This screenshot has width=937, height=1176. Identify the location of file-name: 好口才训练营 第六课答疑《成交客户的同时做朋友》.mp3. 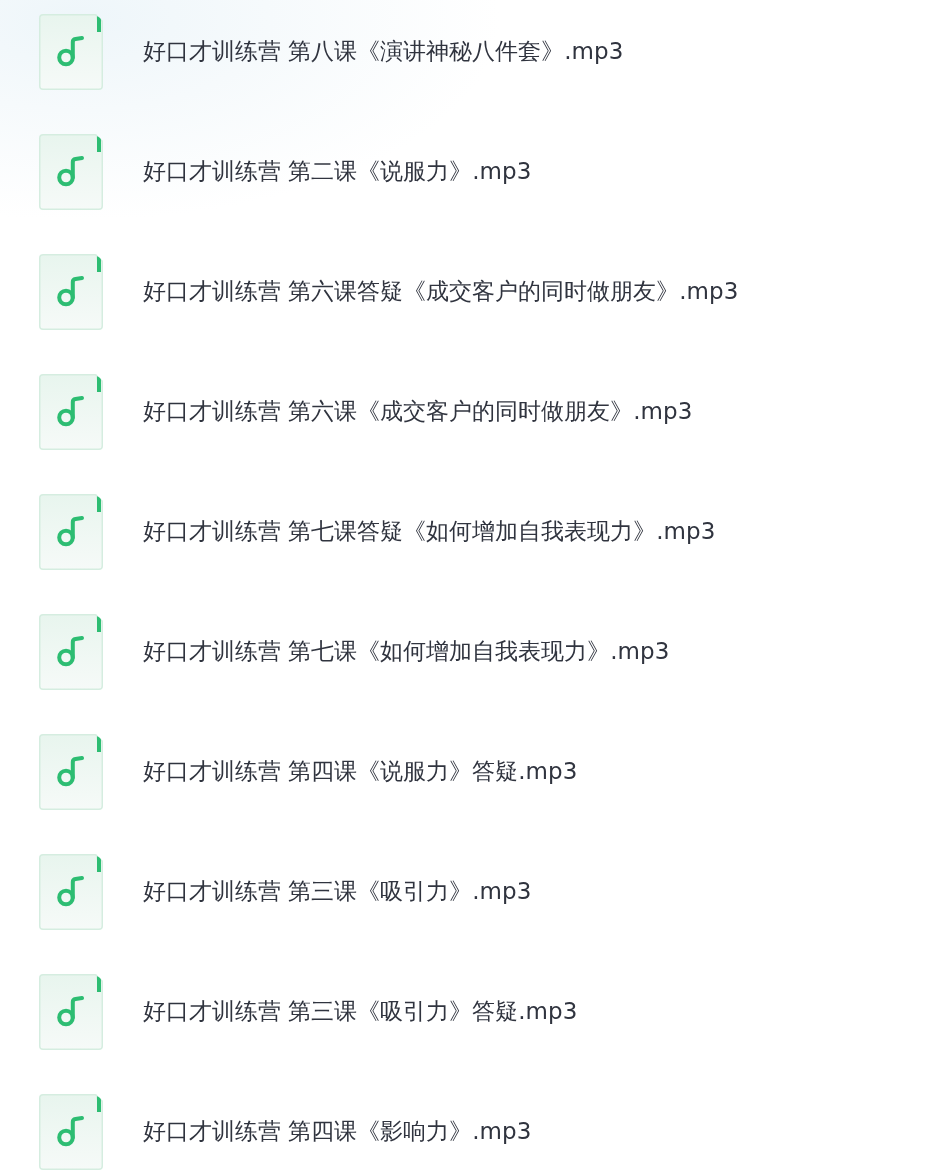
(441, 292).